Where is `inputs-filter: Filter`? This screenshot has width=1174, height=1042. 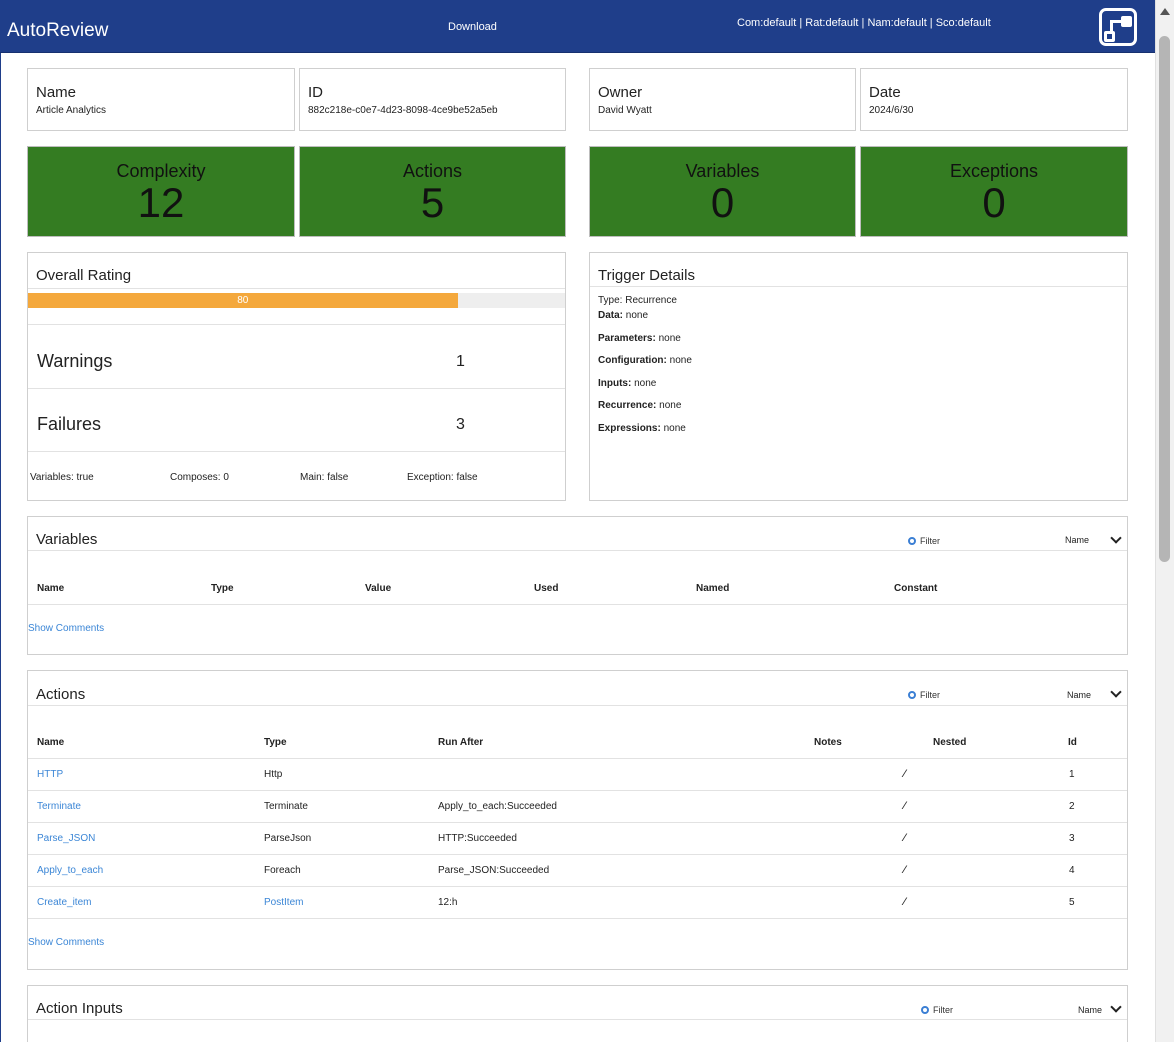 inputs-filter: Filter is located at coordinates (937, 1010).